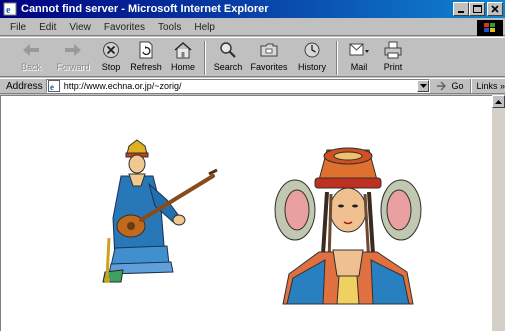 This screenshot has height=331, width=505. I want to click on minimize-button, so click(461, 9).